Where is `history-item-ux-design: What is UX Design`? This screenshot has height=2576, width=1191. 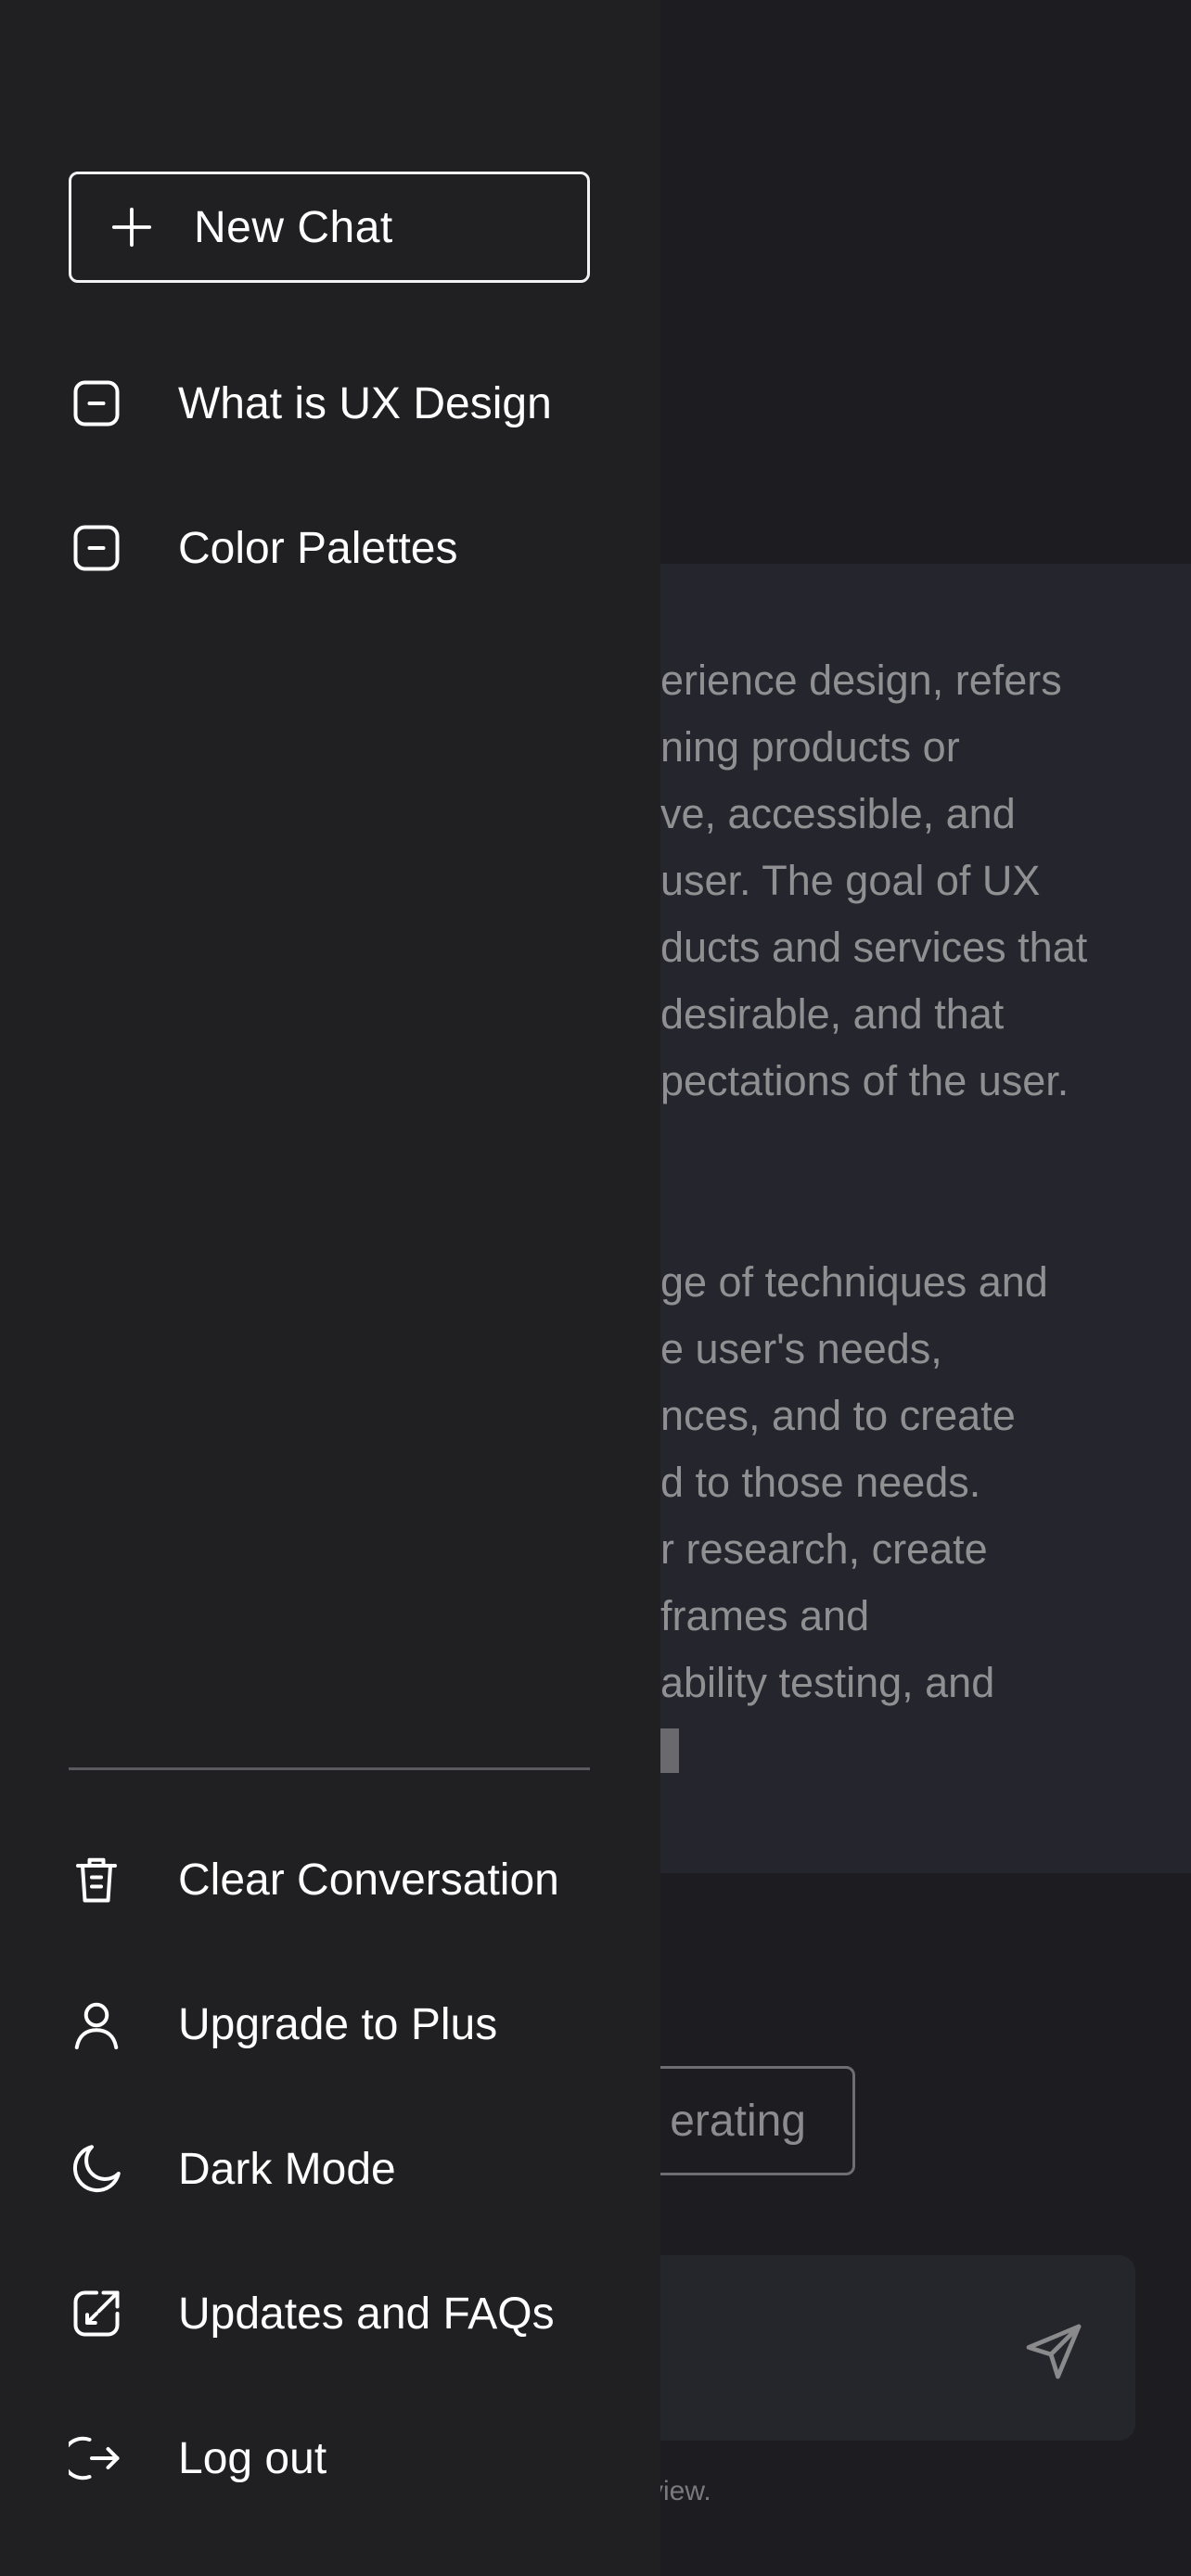
history-item-ux-design: What is UX Design is located at coordinates (347, 403).